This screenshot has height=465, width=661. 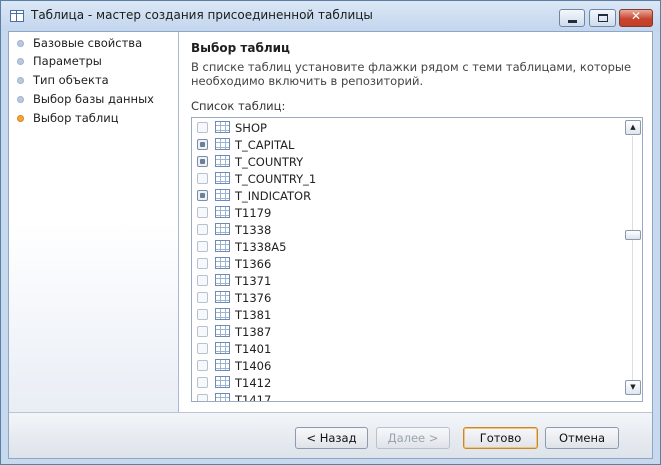 I want to click on page-title: Выбор таблиц, so click(x=240, y=48).